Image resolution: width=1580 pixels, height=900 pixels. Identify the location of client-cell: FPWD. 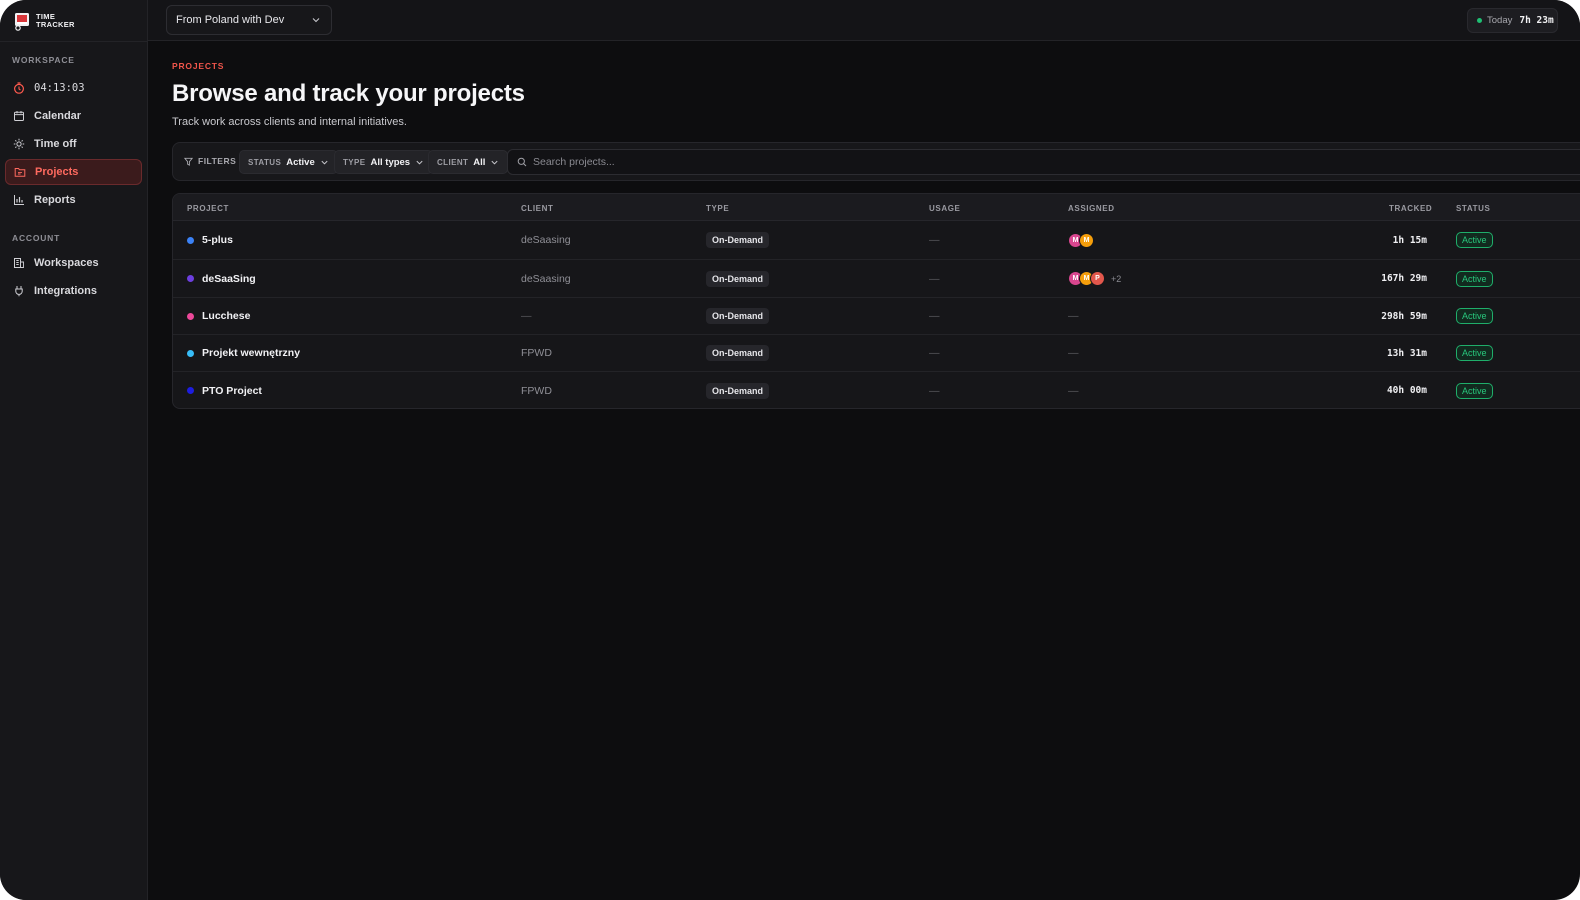
(536, 390).